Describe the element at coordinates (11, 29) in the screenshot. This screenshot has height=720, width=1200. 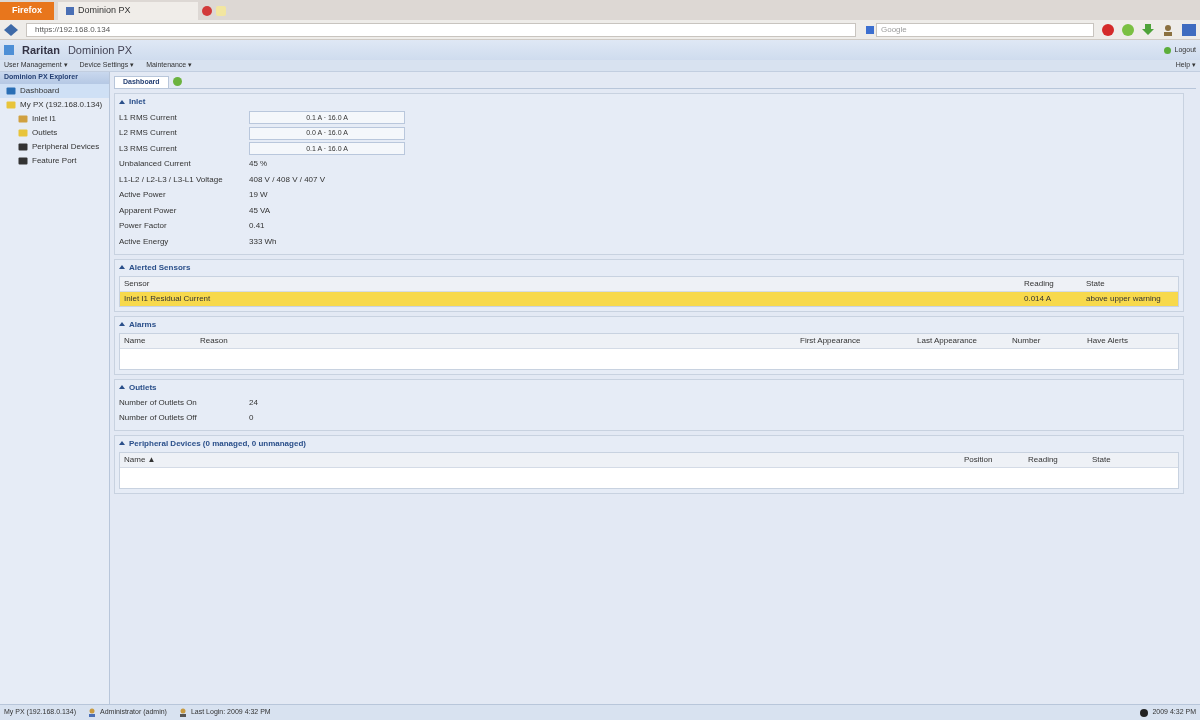
I see `back-icon` at that location.